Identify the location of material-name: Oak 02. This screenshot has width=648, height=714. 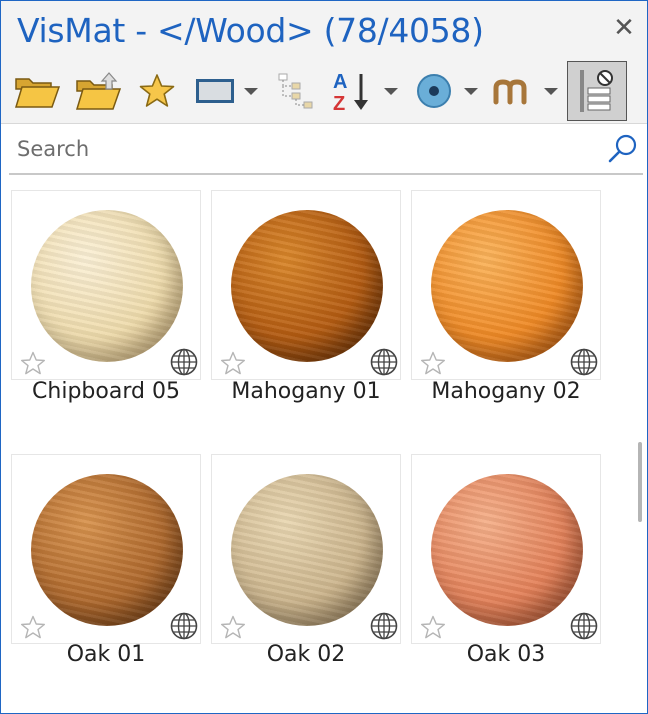
(306, 654).